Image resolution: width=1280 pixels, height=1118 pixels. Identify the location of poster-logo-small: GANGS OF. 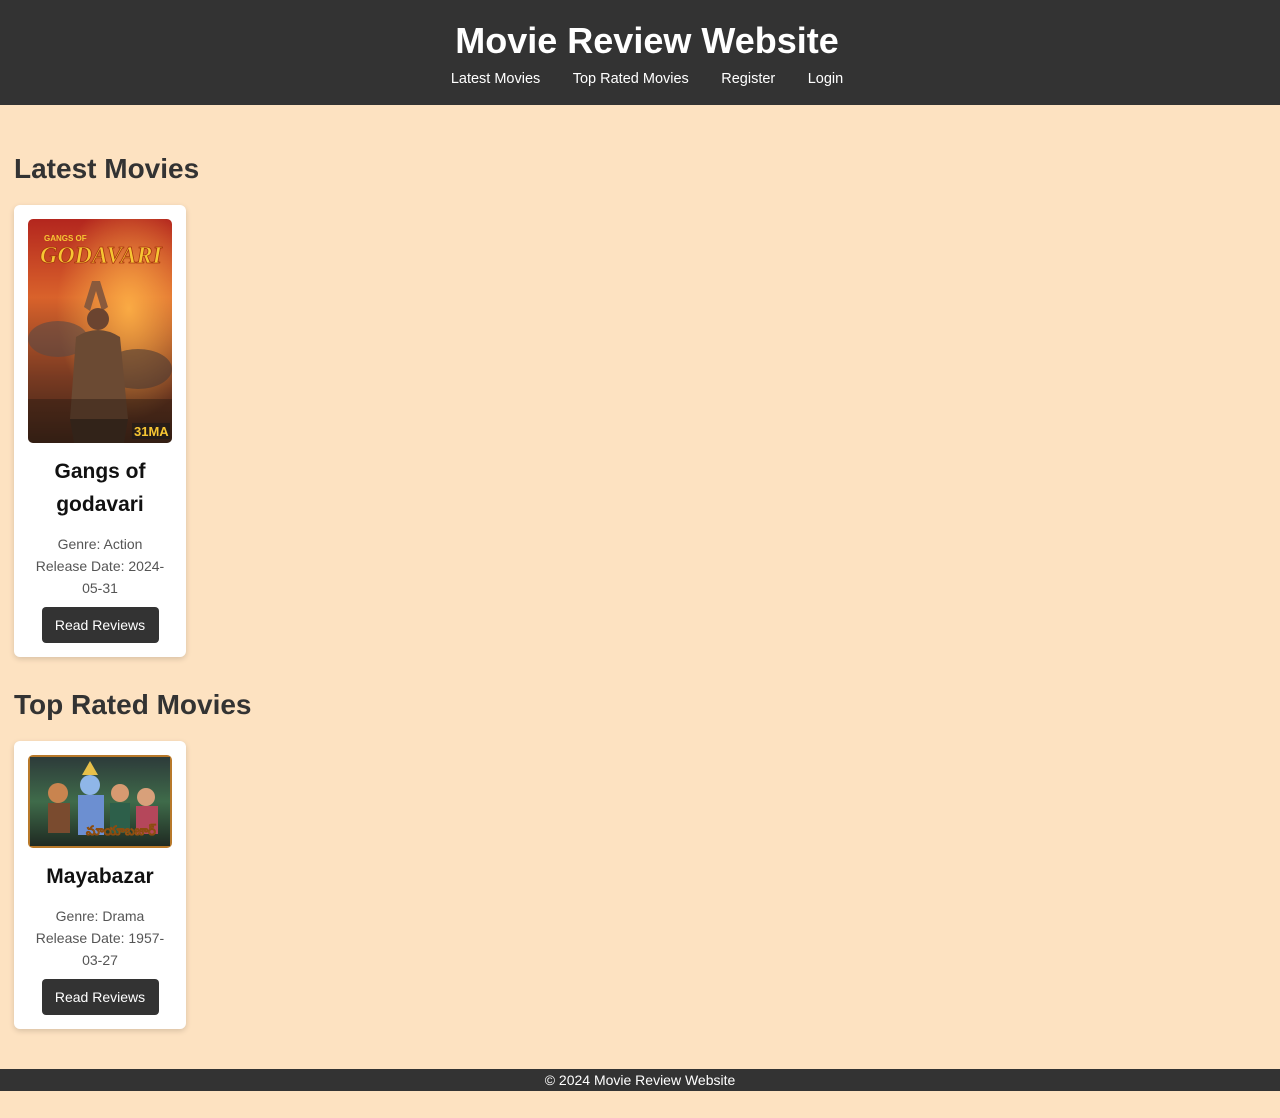
(65, 238).